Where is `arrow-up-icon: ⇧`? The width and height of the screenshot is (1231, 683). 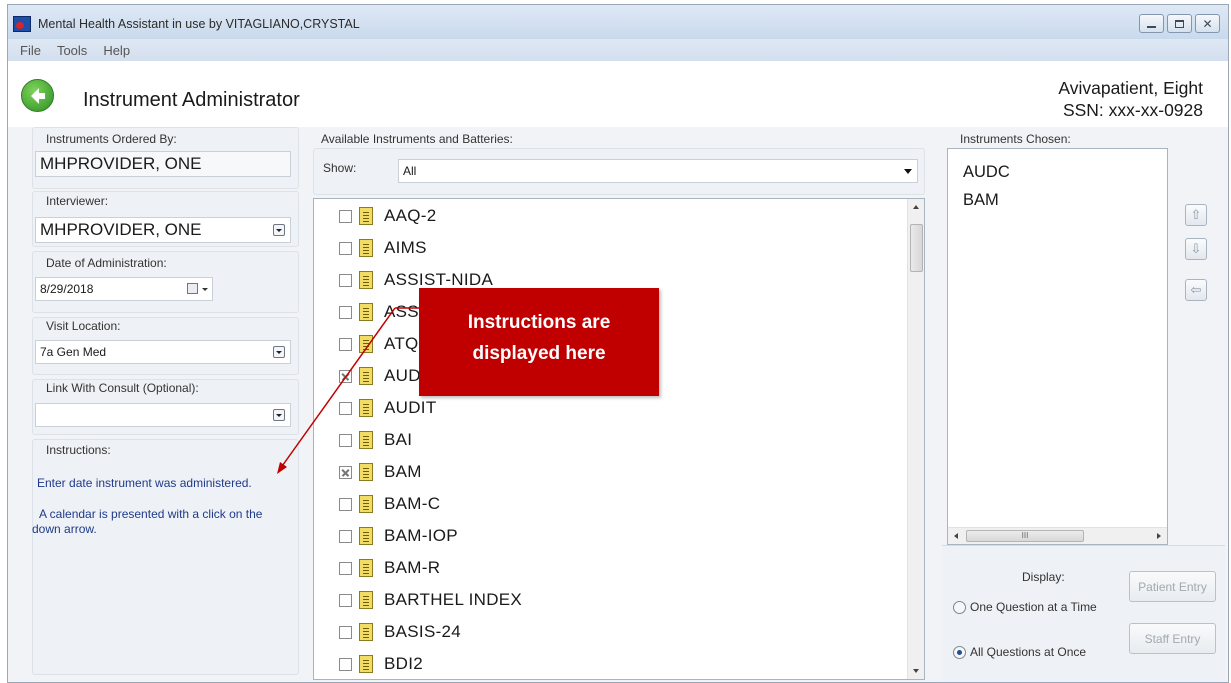
arrow-up-icon: ⇧ is located at coordinates (1196, 214).